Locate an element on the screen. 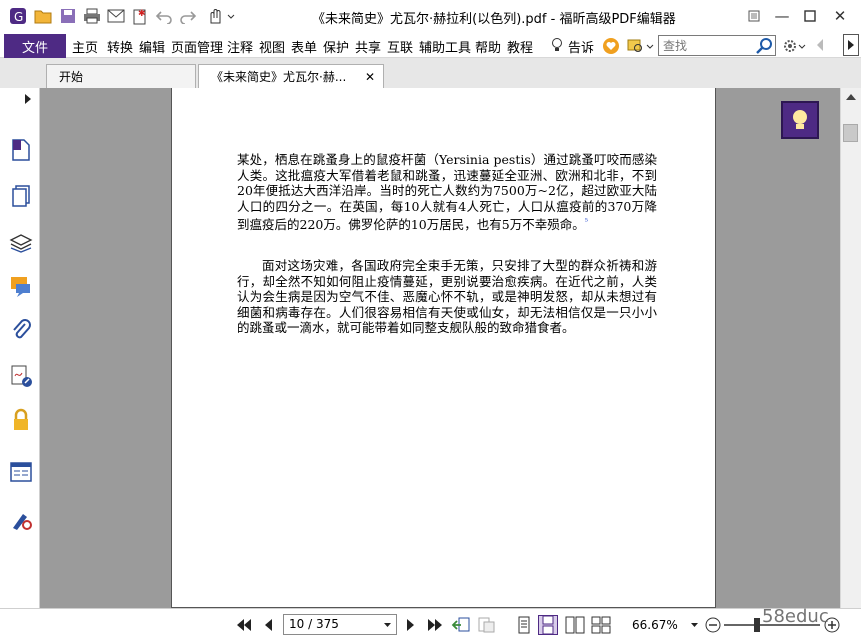 This screenshot has width=861, height=640. tab-start: 开始 is located at coordinates (121, 76).